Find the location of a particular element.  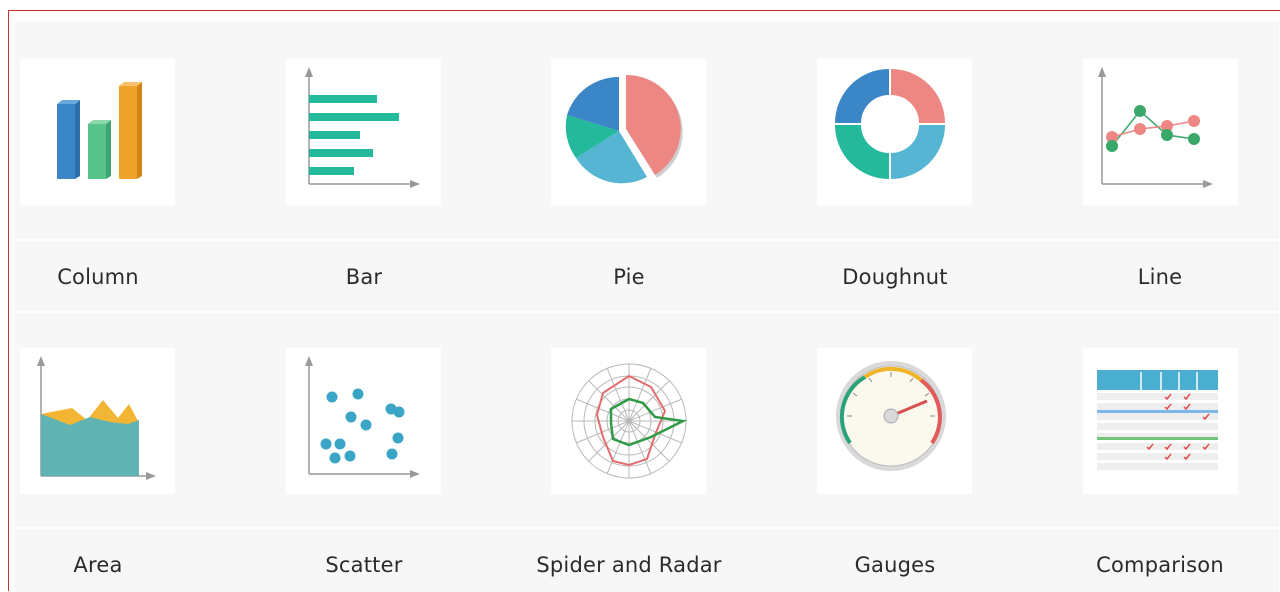

scatter-chart-icon is located at coordinates (362, 417).